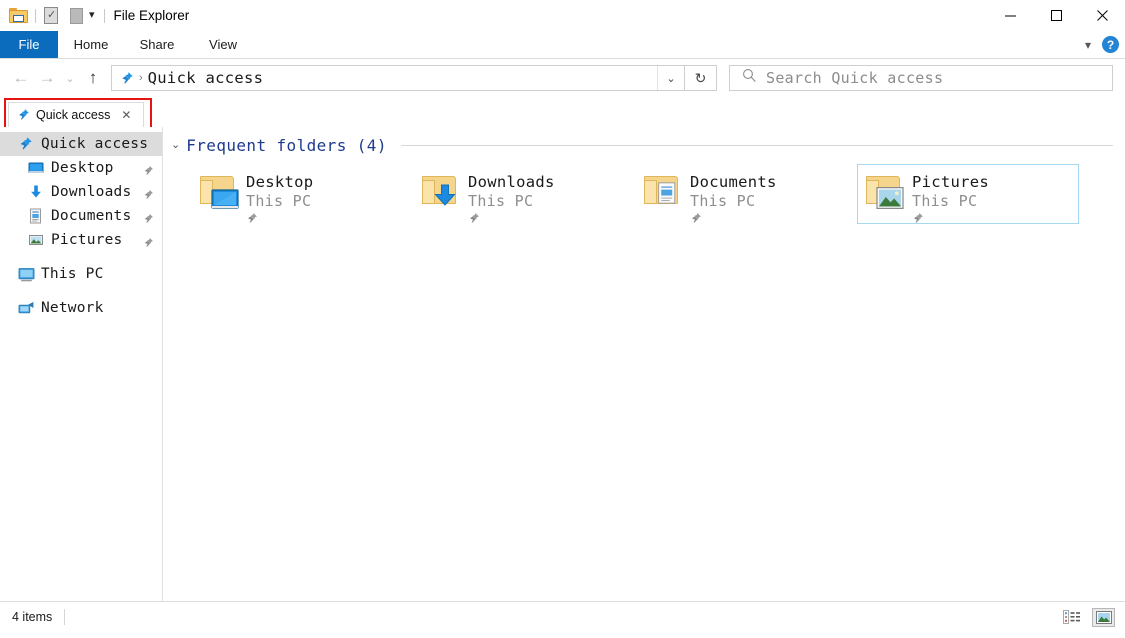  I want to click on help-icon: ?, so click(1110, 44).